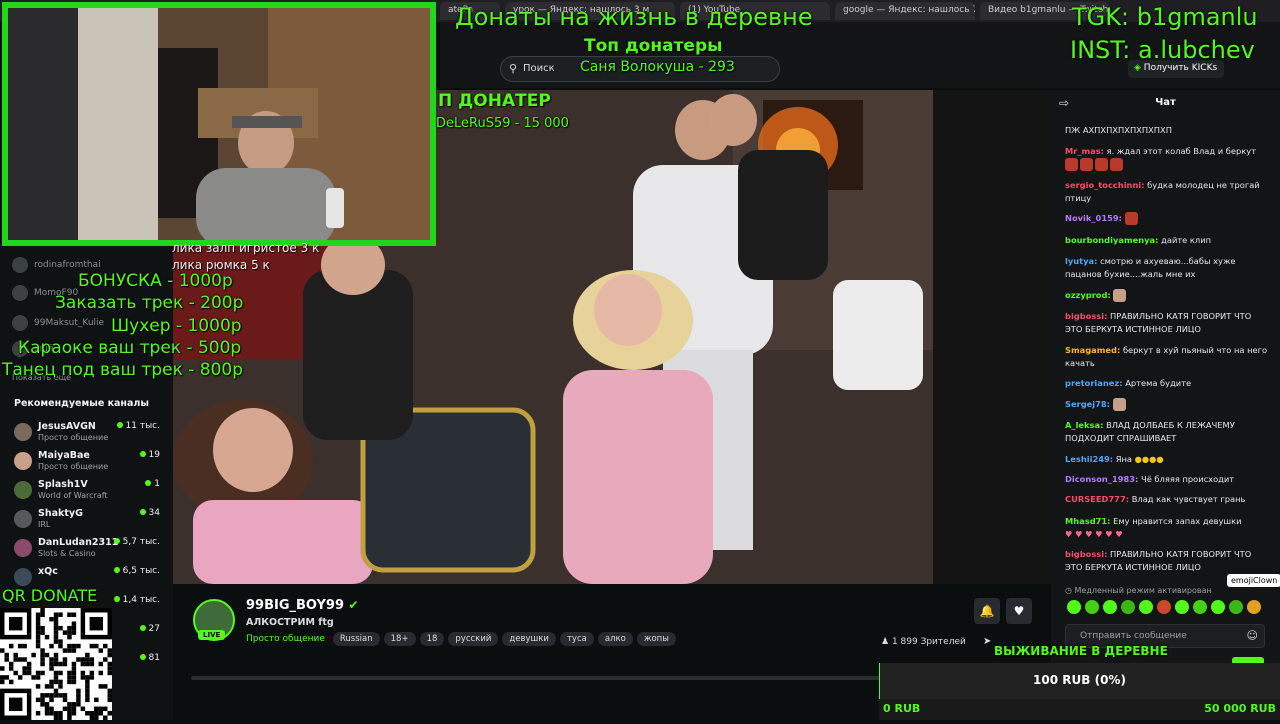 This screenshot has width=1280, height=724. Describe the element at coordinates (1092, 350) in the screenshot. I see `chat-username: Smagamed:` at that location.